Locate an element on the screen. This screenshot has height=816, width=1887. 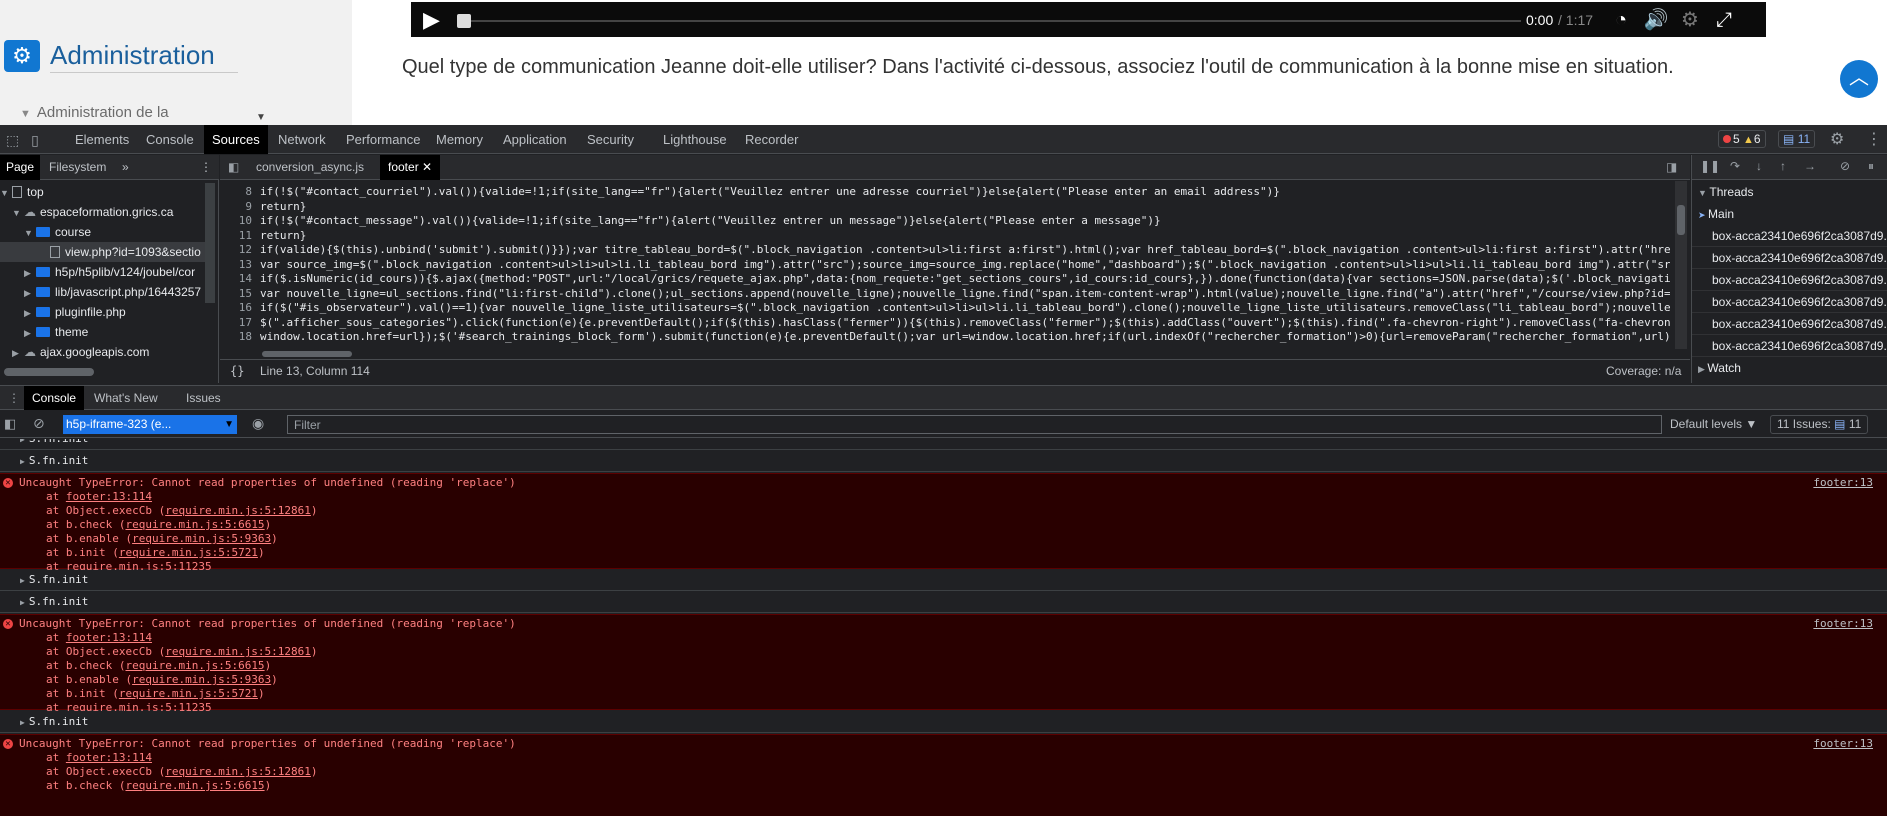
code-line: 11 return} is located at coordinates (945, 236).